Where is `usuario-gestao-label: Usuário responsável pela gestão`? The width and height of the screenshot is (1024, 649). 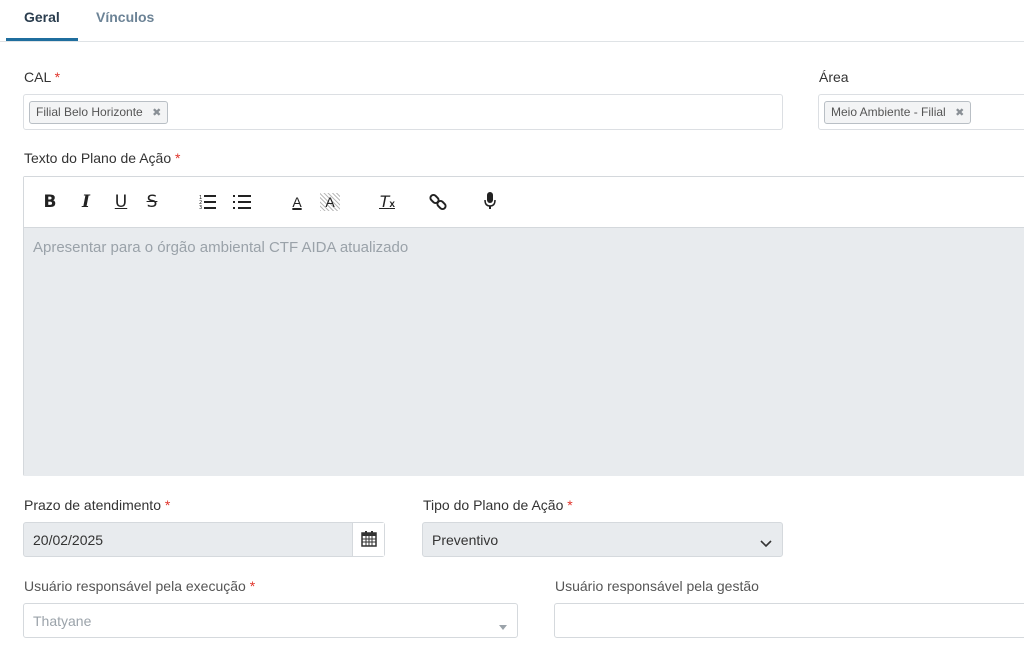 usuario-gestao-label: Usuário responsável pela gestão is located at coordinates (657, 586).